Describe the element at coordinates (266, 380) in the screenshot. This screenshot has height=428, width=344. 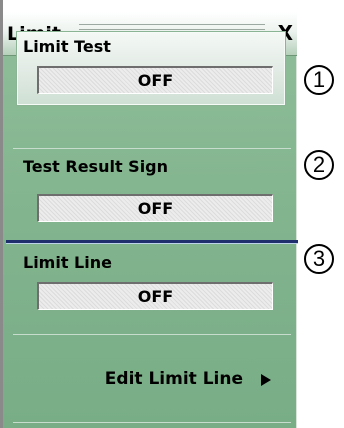
I see `triangle-right-icon` at that location.